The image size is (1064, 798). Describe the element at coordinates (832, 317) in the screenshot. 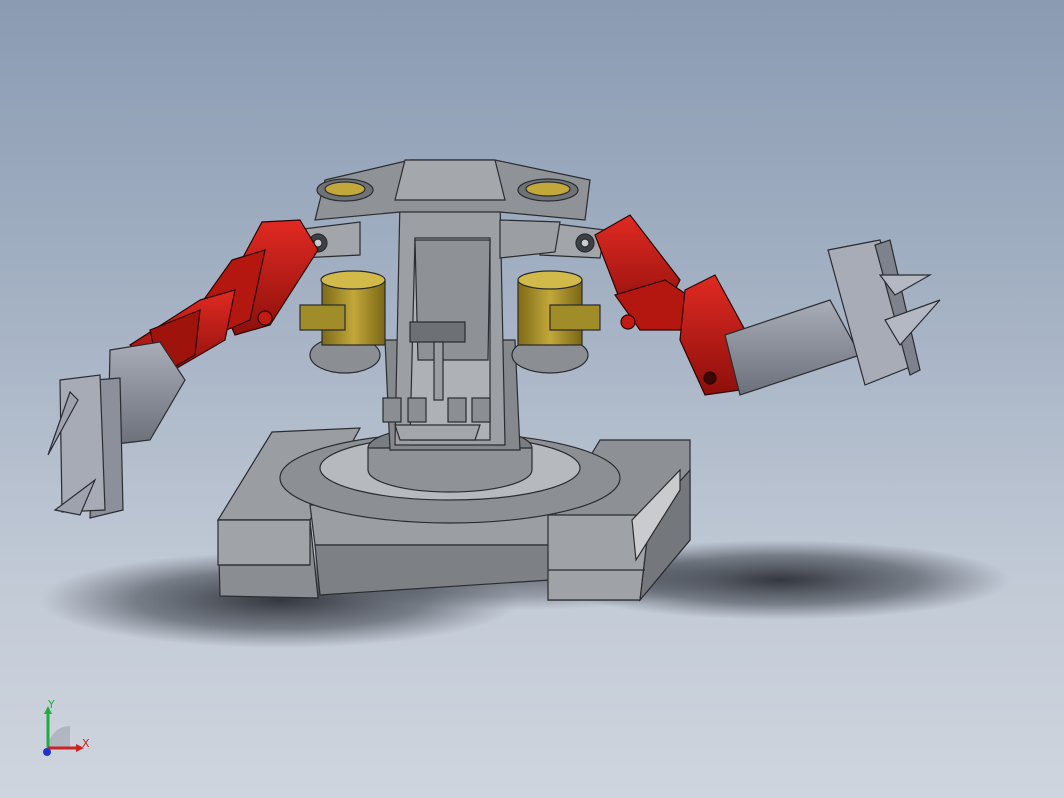

I see `right-gripper` at that location.